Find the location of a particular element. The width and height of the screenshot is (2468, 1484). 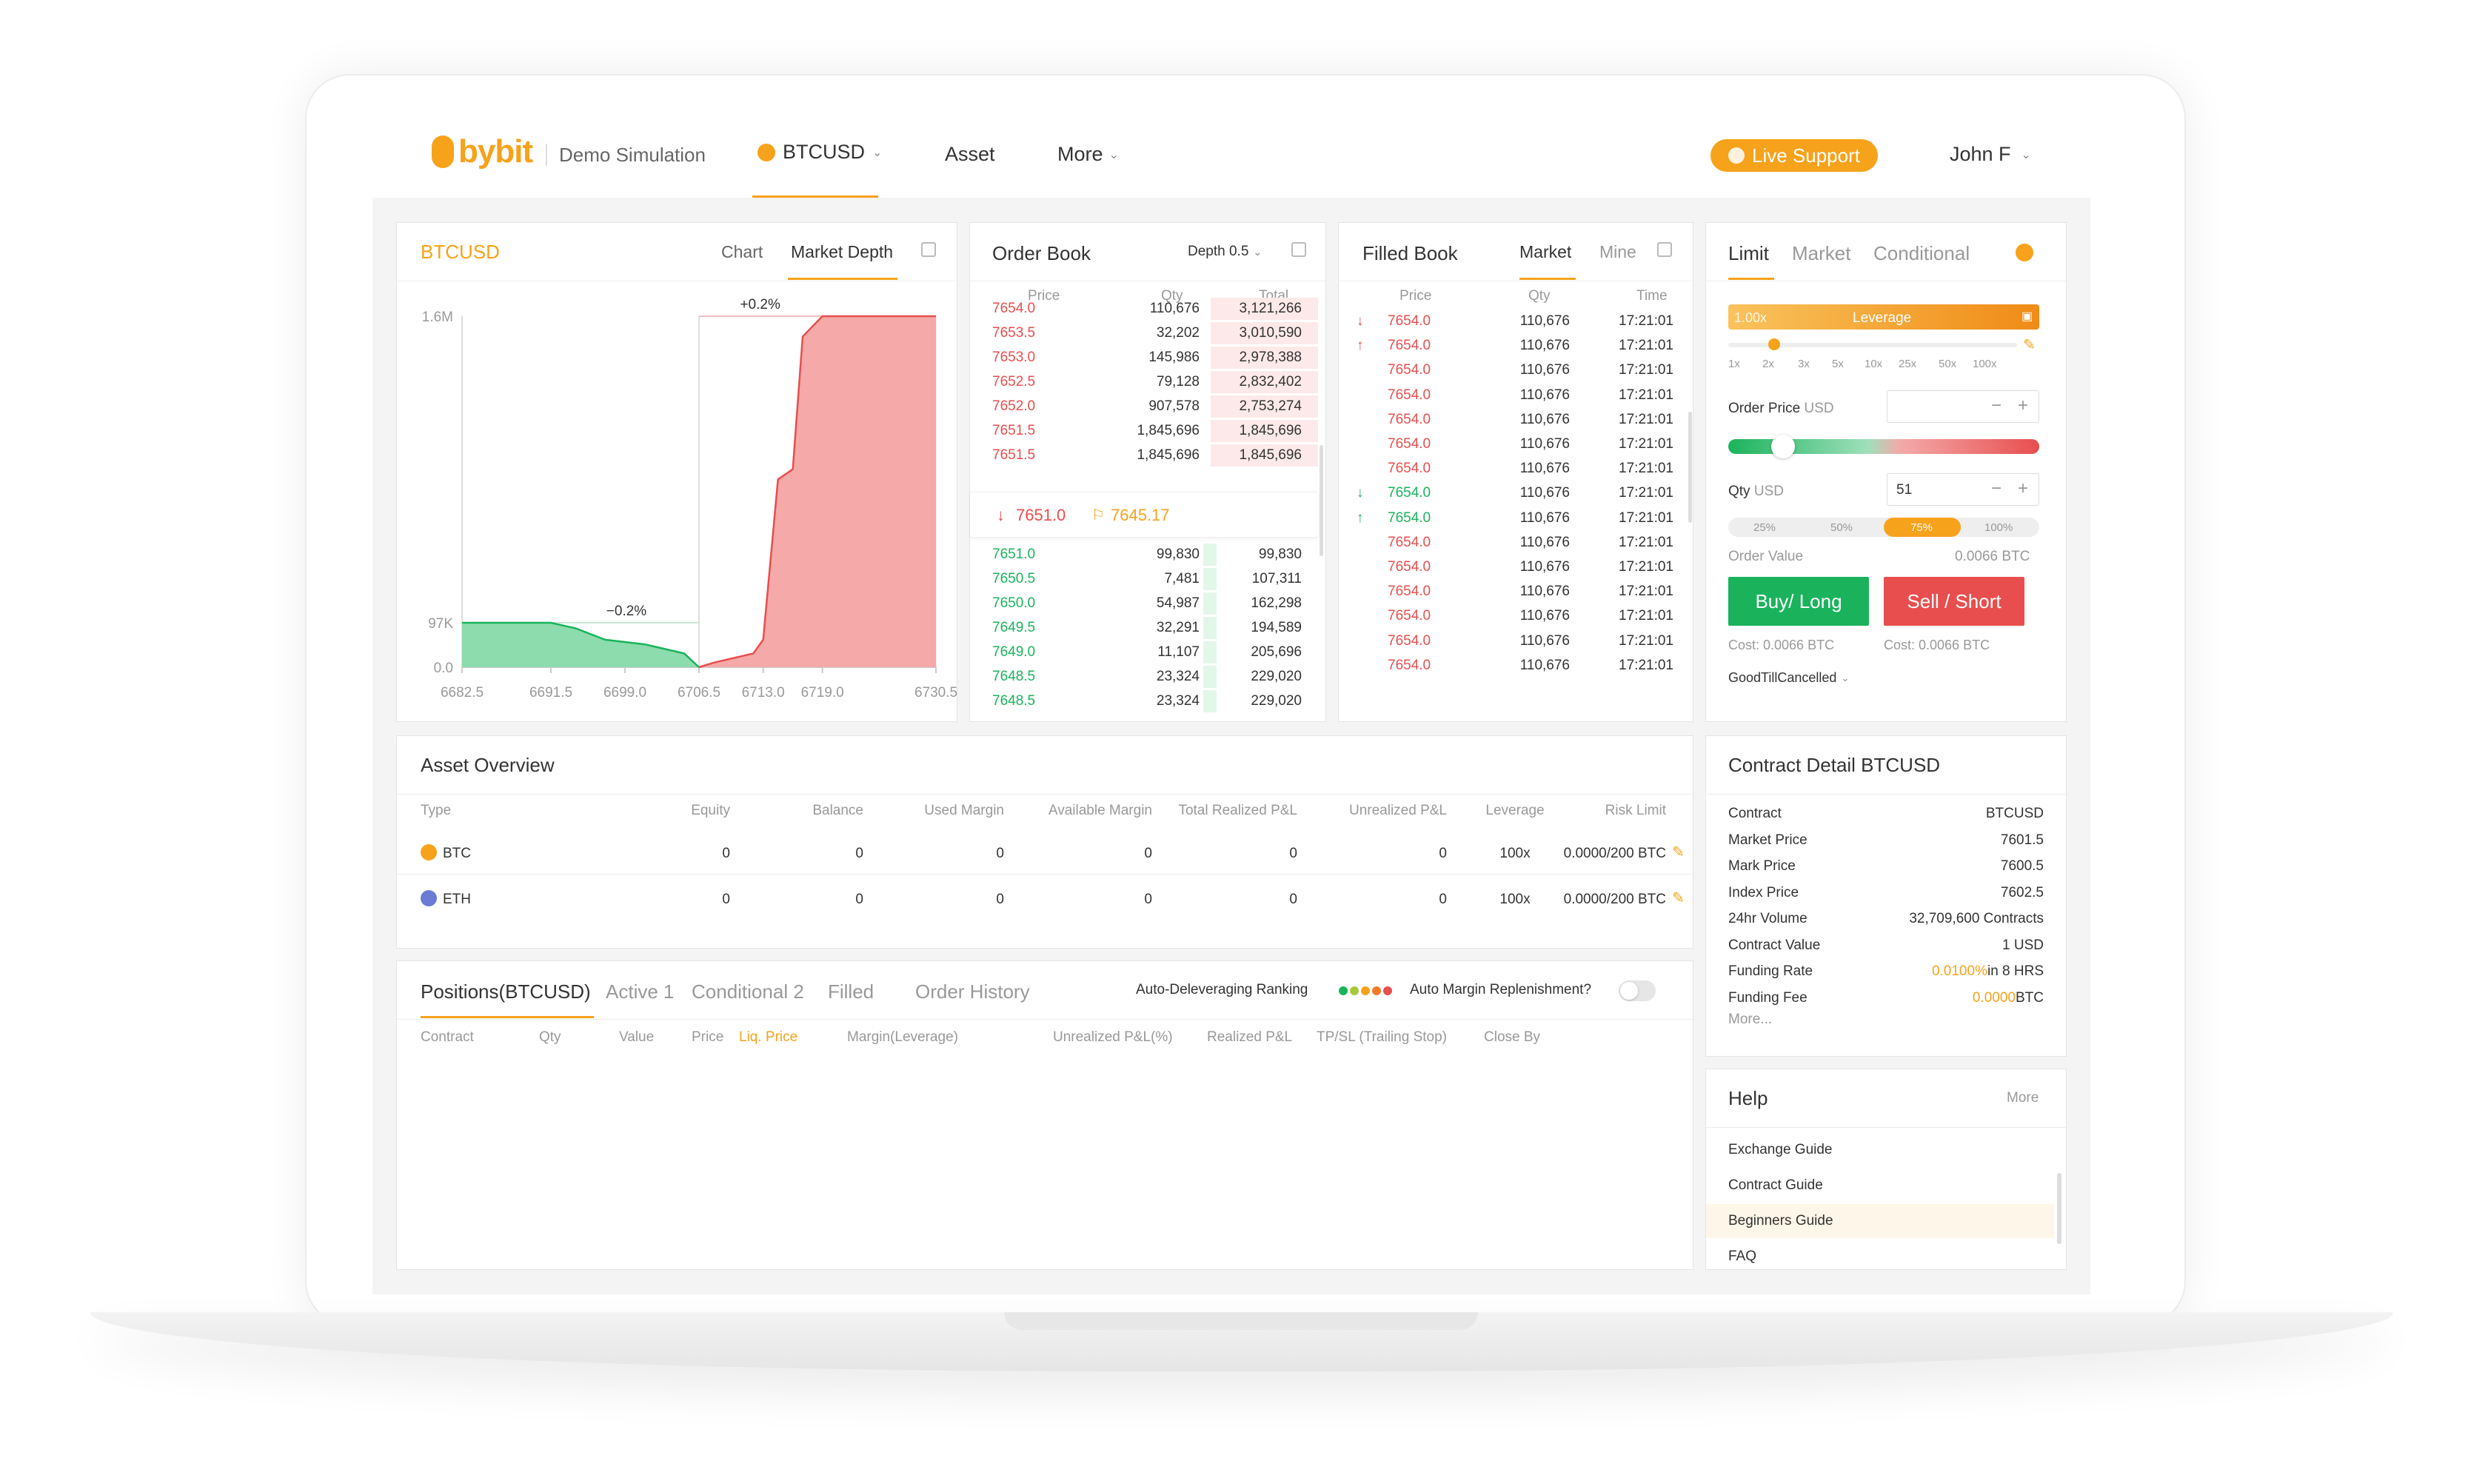

leverage-tick: 10x is located at coordinates (1873, 364).